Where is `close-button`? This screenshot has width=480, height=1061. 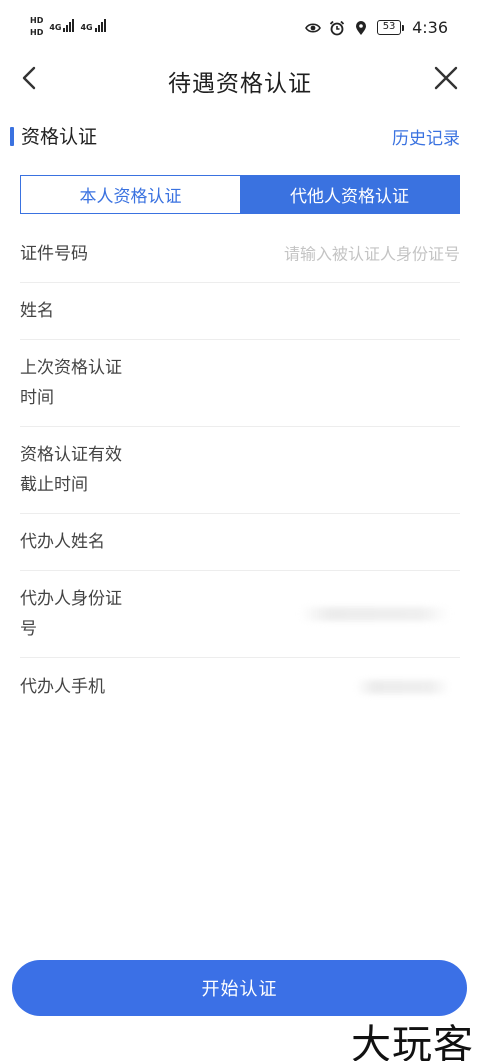
close-button is located at coordinates (446, 78).